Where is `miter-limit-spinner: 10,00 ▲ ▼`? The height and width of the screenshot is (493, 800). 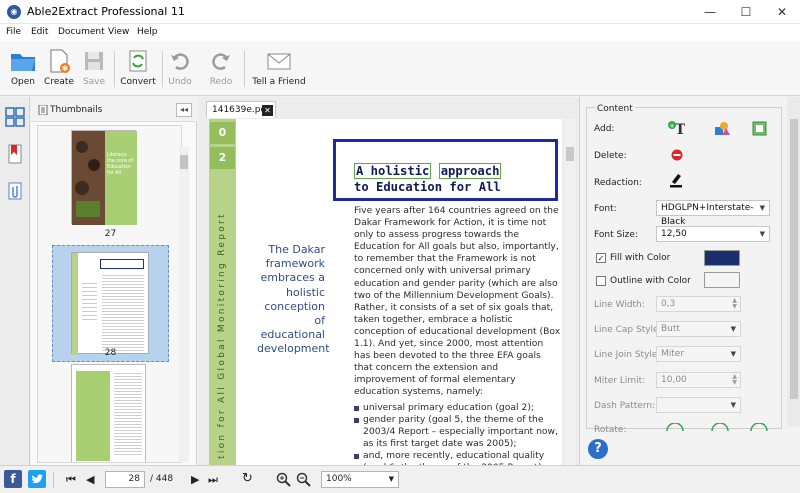 miter-limit-spinner: 10,00 ▲ ▼ is located at coordinates (698, 380).